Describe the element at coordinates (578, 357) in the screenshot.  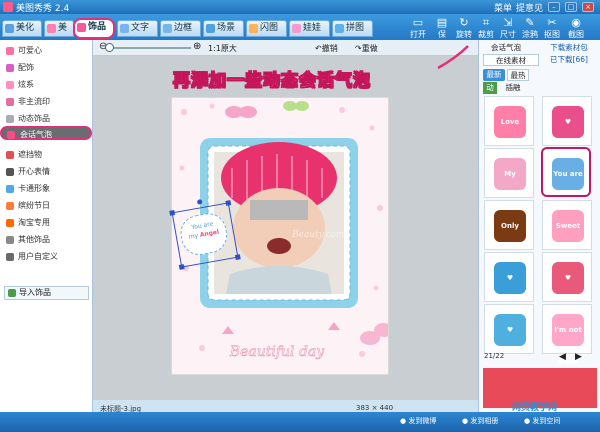
I see `next-page-icon: ▶` at that location.